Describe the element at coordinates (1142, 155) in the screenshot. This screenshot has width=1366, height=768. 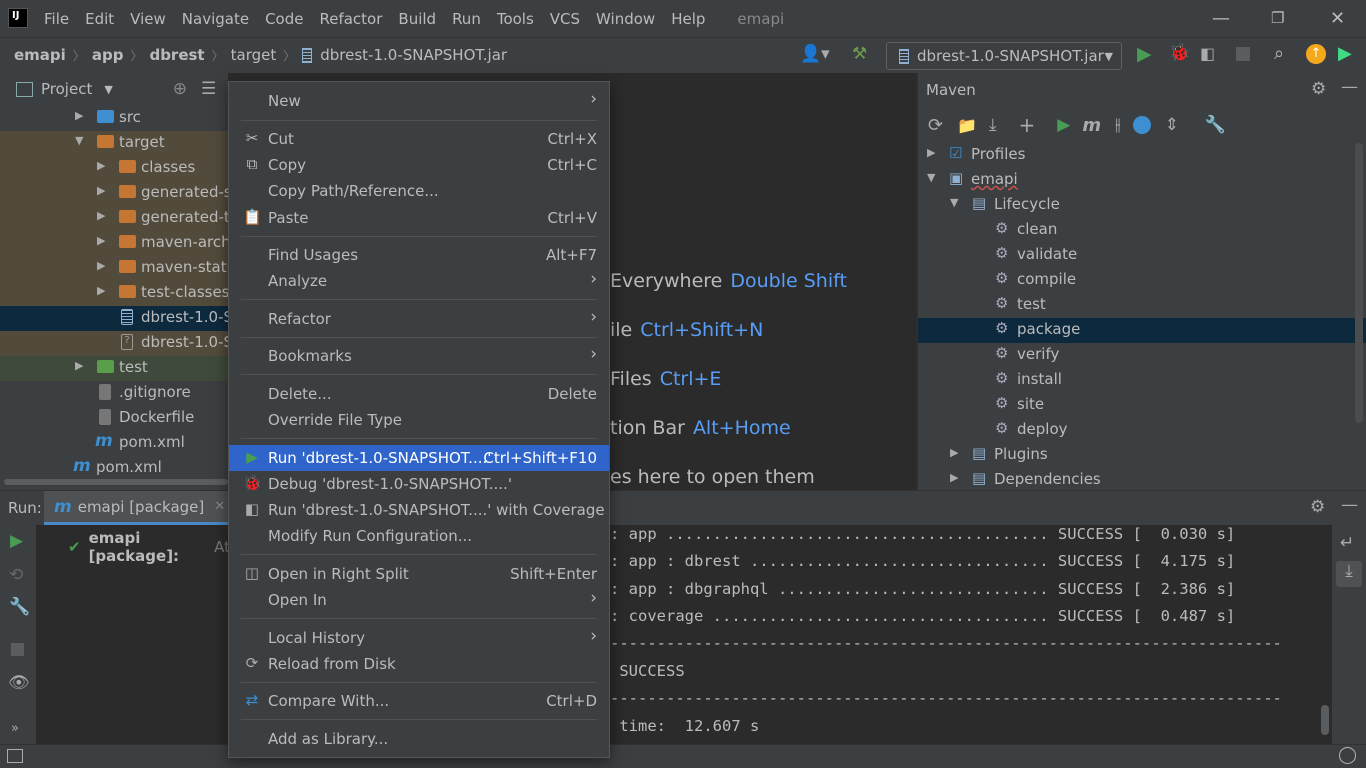
I see `maven-tree-profiles: ▶ ☑ Profiles` at that location.